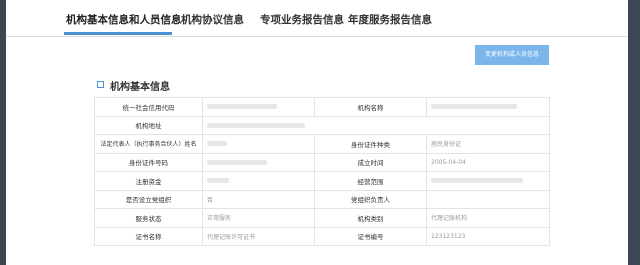 This screenshot has height=265, width=640. What do you see at coordinates (635, 132) in the screenshot?
I see `window-edge` at bounding box center [635, 132].